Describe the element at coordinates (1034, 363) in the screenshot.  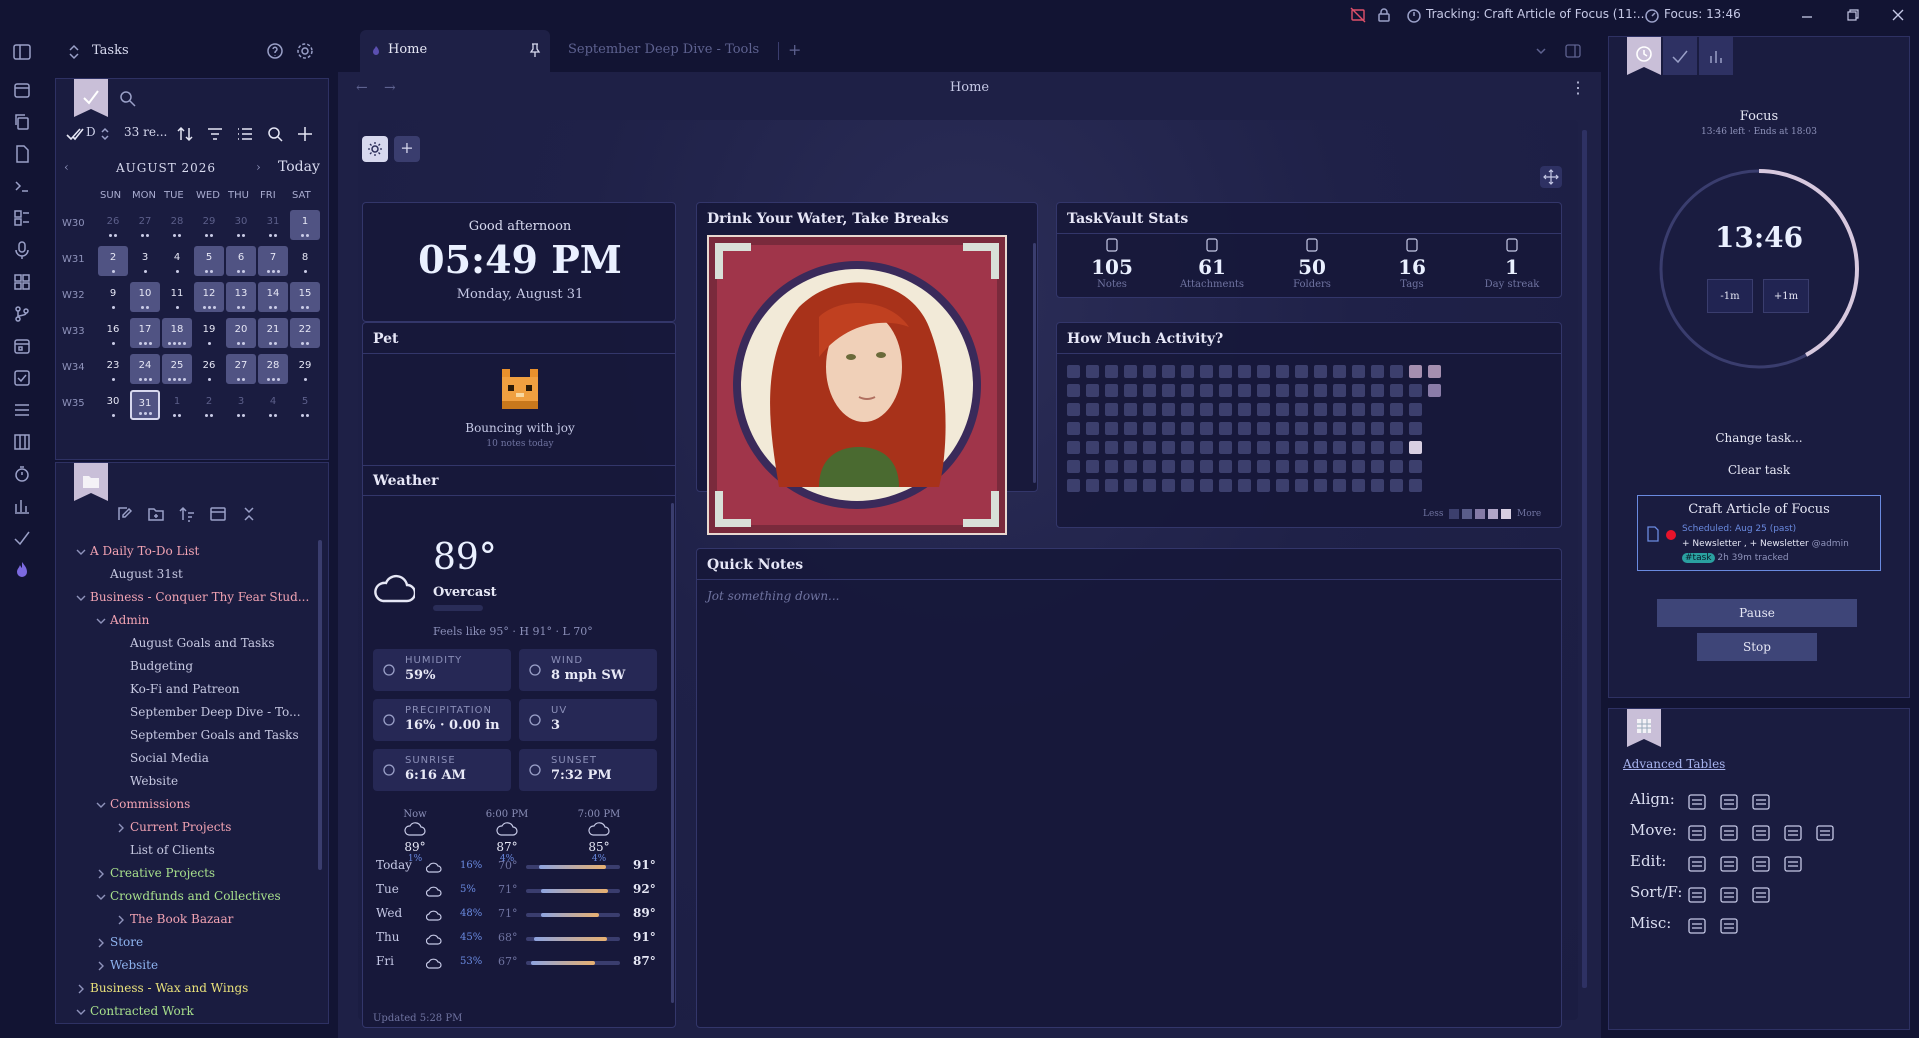
I see `image-scrollbar` at that location.